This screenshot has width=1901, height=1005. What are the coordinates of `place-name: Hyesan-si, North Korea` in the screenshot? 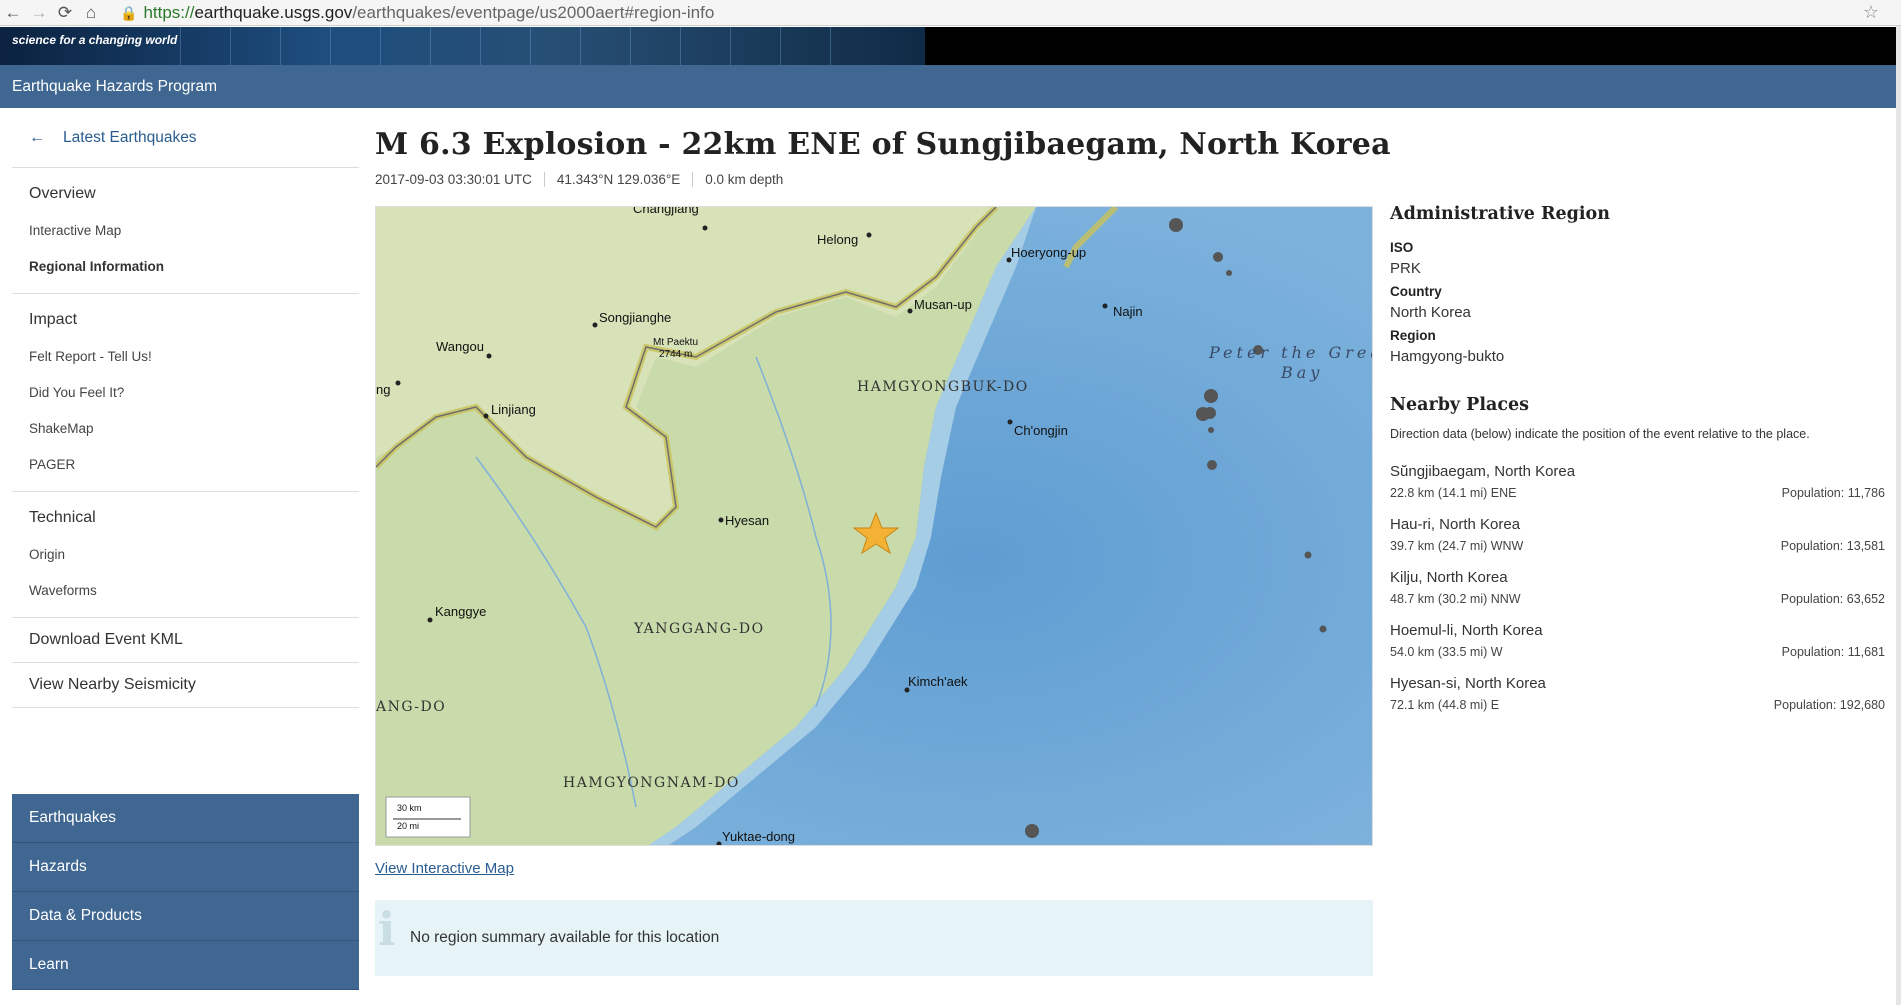 It's located at (1468, 683).